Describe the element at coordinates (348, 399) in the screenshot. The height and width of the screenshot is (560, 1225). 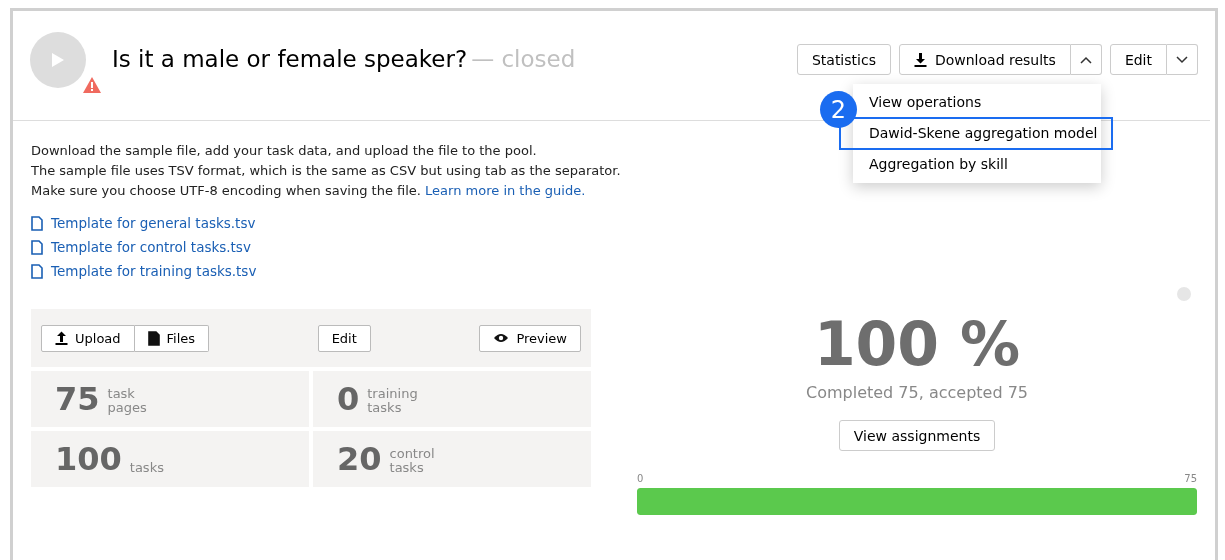
I see `stat-value: 0` at that location.